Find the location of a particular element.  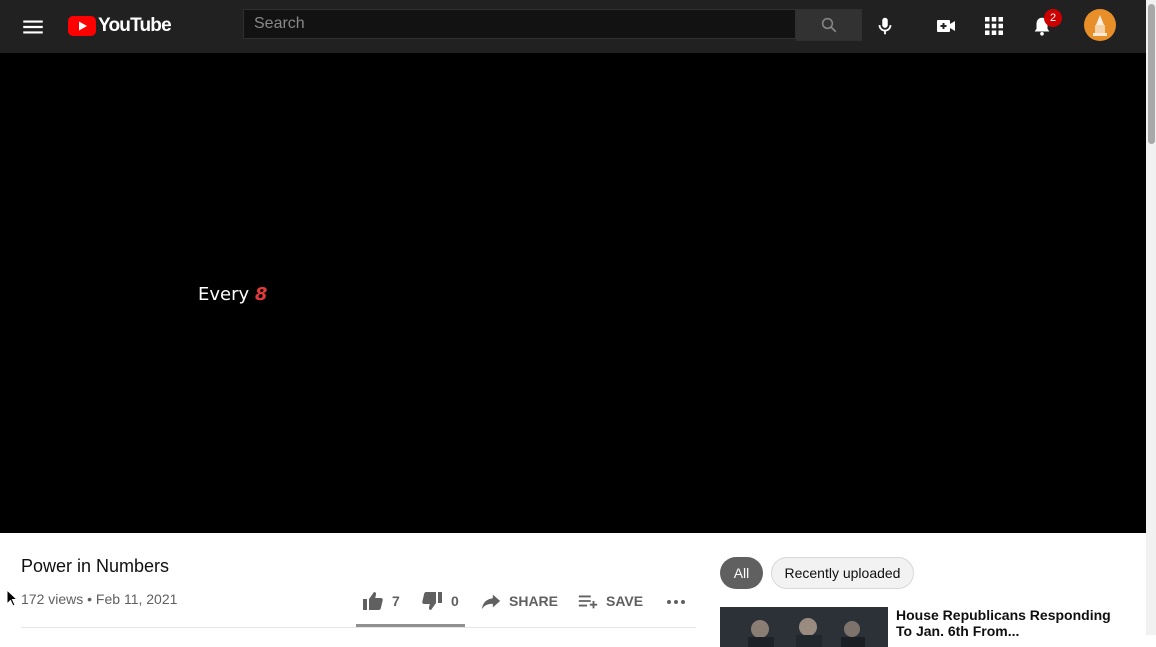

channel-avatar-icon is located at coordinates (1100, 25).